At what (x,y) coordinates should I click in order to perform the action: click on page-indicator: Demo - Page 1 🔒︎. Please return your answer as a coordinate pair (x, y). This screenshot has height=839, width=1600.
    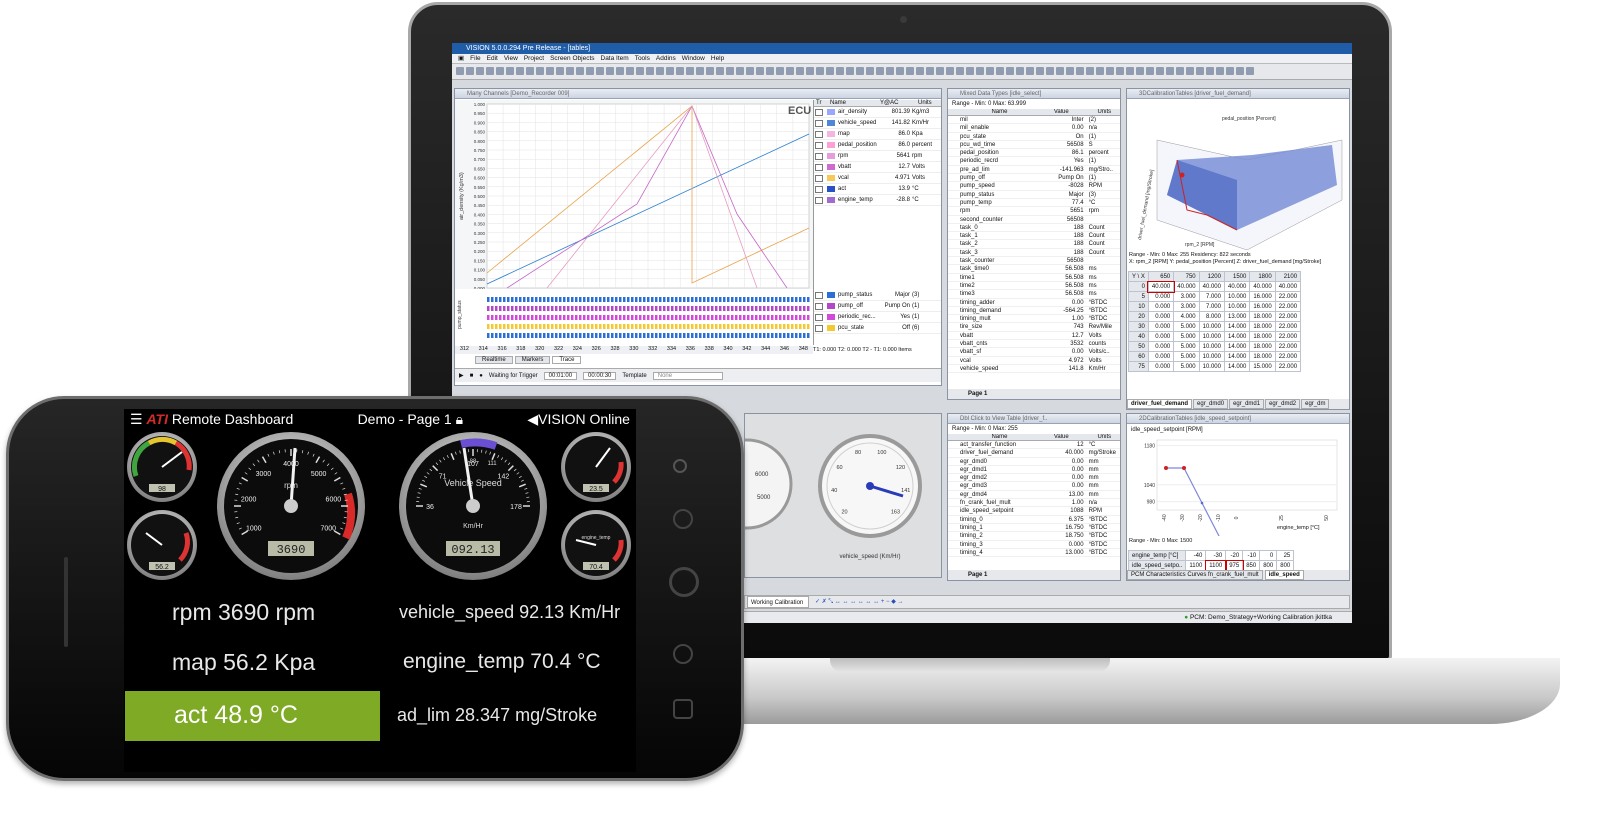
    Looking at the image, I should click on (411, 419).